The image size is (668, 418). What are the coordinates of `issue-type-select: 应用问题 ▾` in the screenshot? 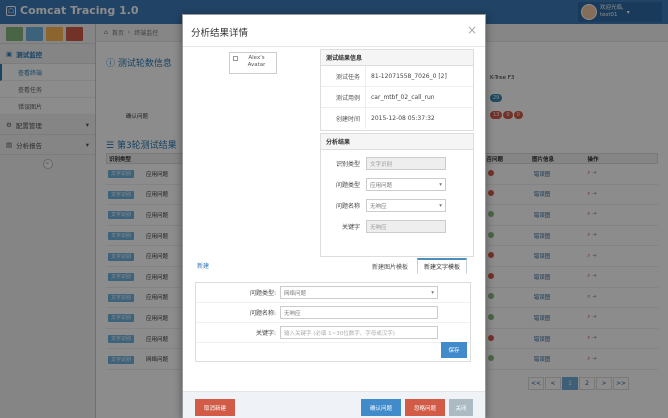 It's located at (406, 184).